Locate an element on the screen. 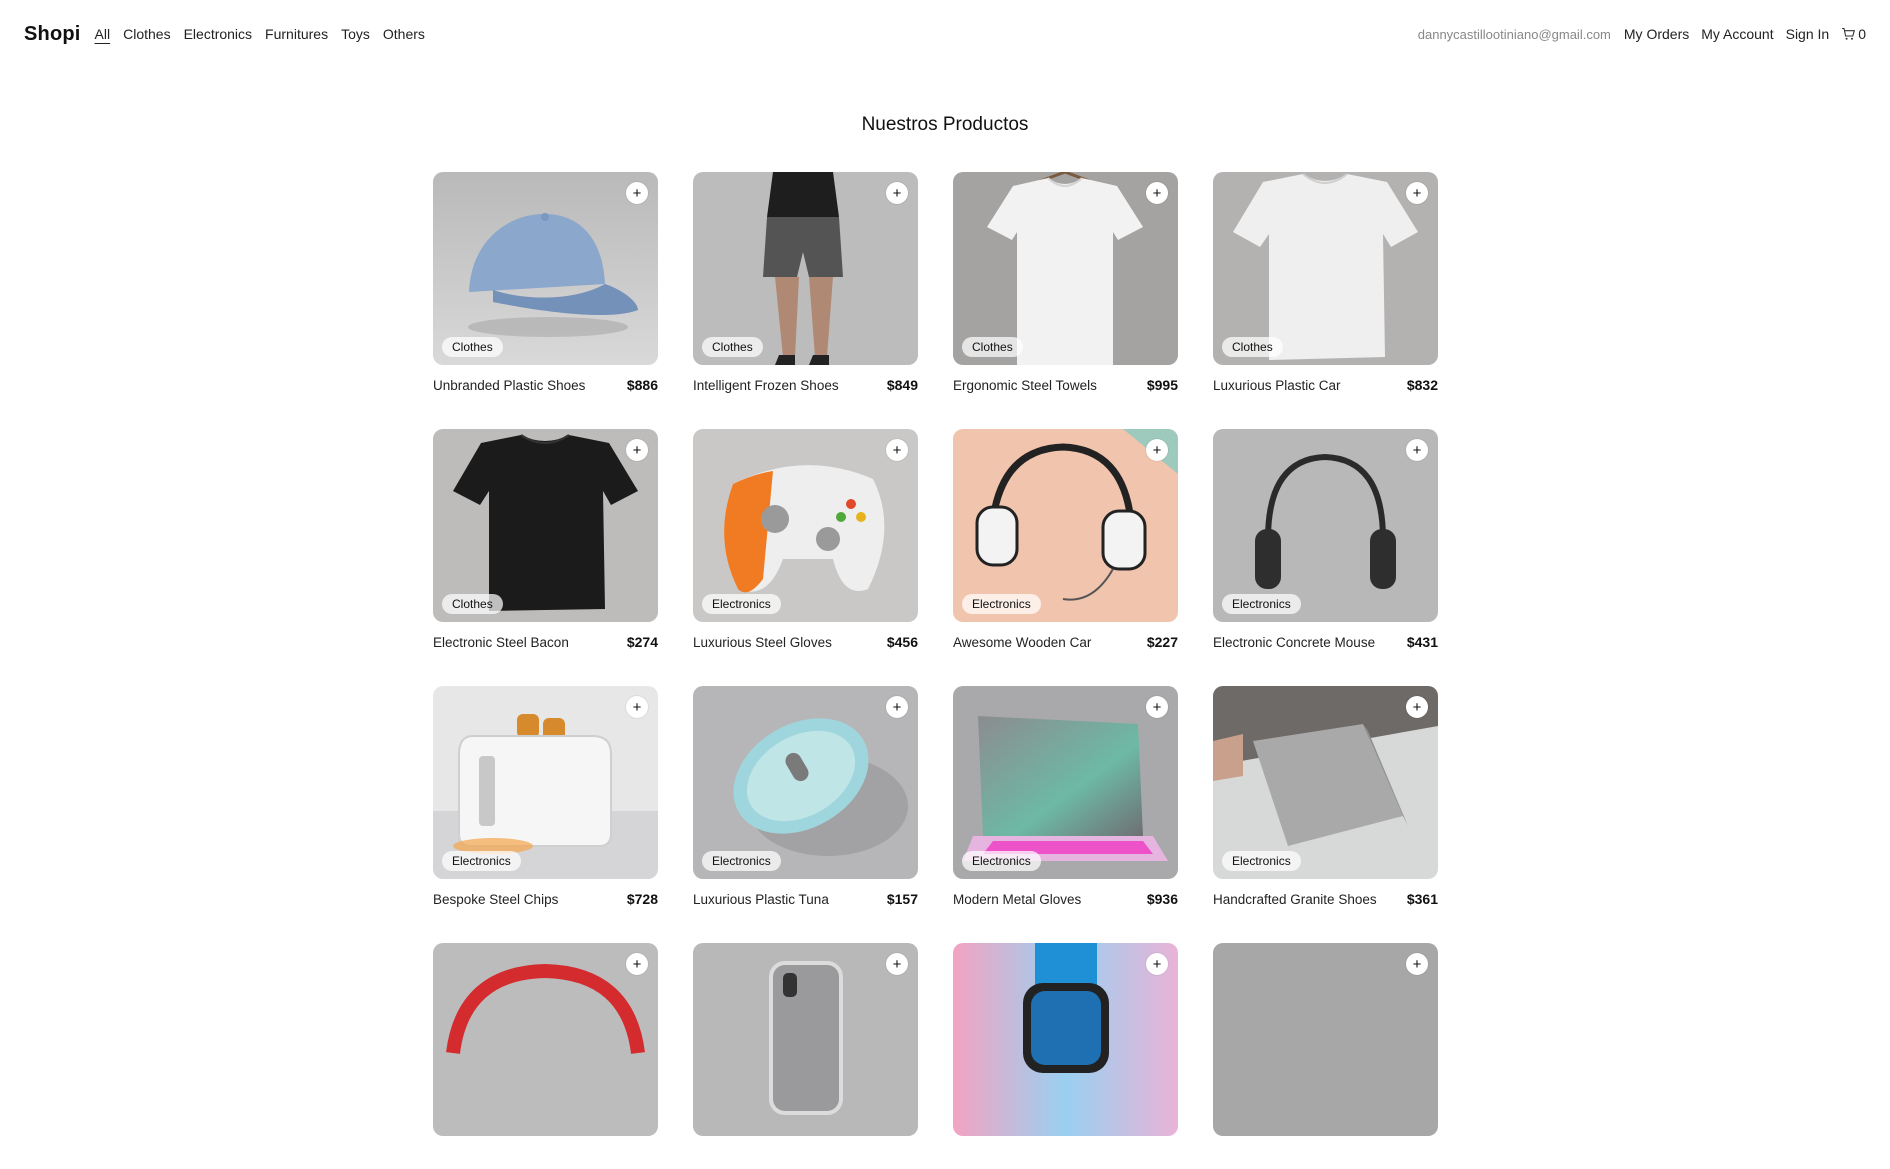  nav-category-electronics: Electronics is located at coordinates (218, 34).